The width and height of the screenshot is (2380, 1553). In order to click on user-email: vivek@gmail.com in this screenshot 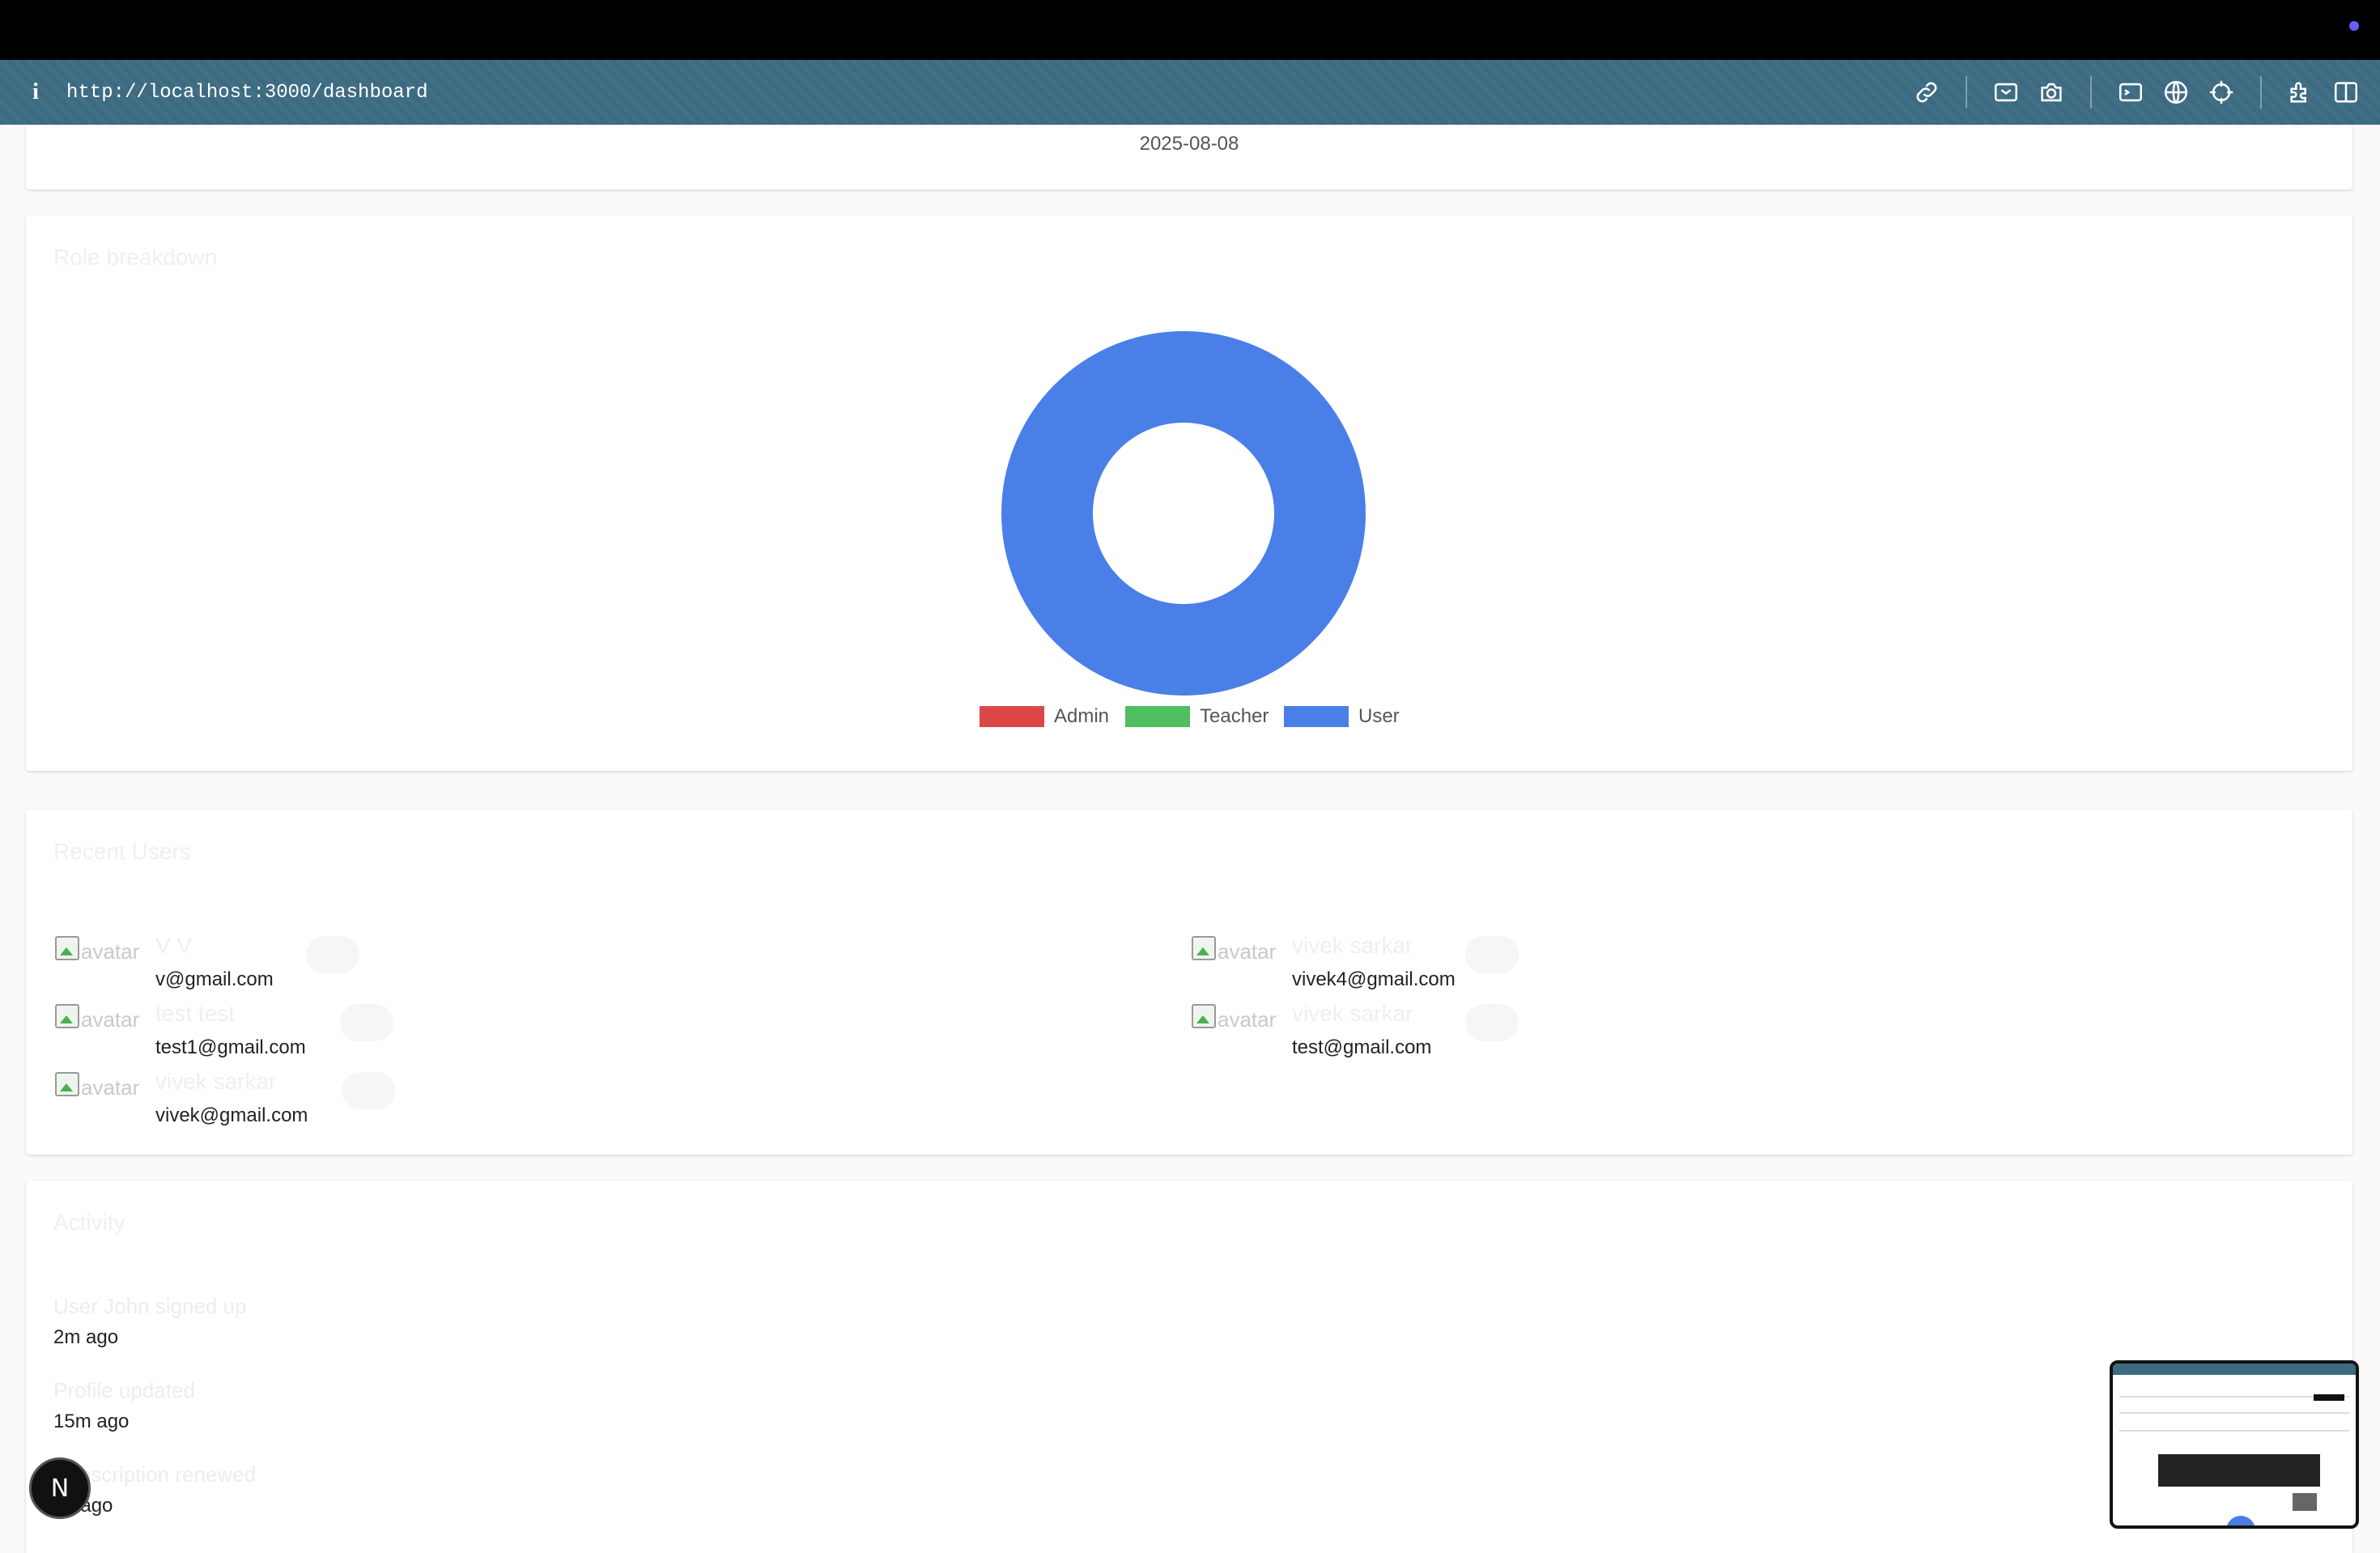, I will do `click(232, 1115)`.